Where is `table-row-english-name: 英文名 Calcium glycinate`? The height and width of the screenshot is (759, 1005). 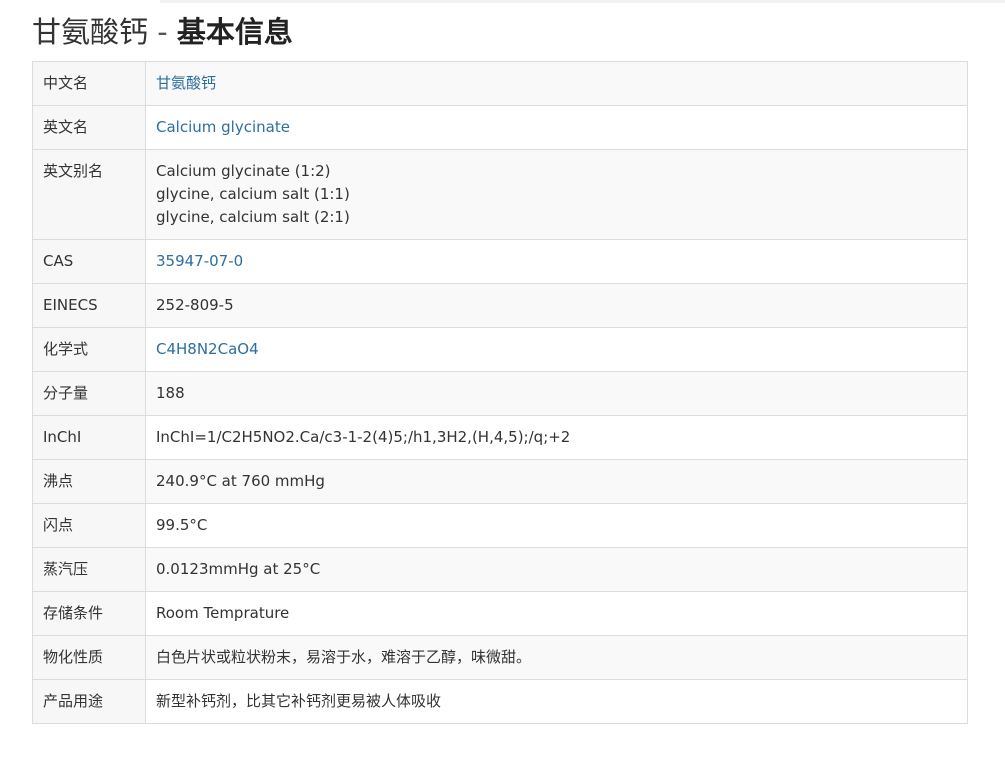 table-row-english-name: 英文名 Calcium glycinate is located at coordinates (500, 127).